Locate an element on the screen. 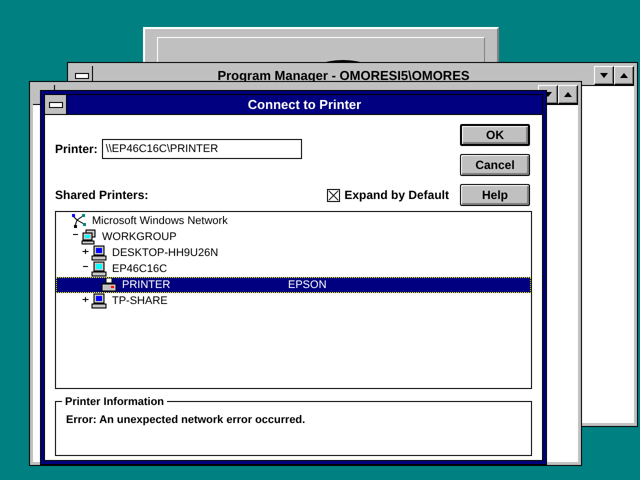 The image size is (640, 480). tree-item: PRINTER EPSON is located at coordinates (293, 285).